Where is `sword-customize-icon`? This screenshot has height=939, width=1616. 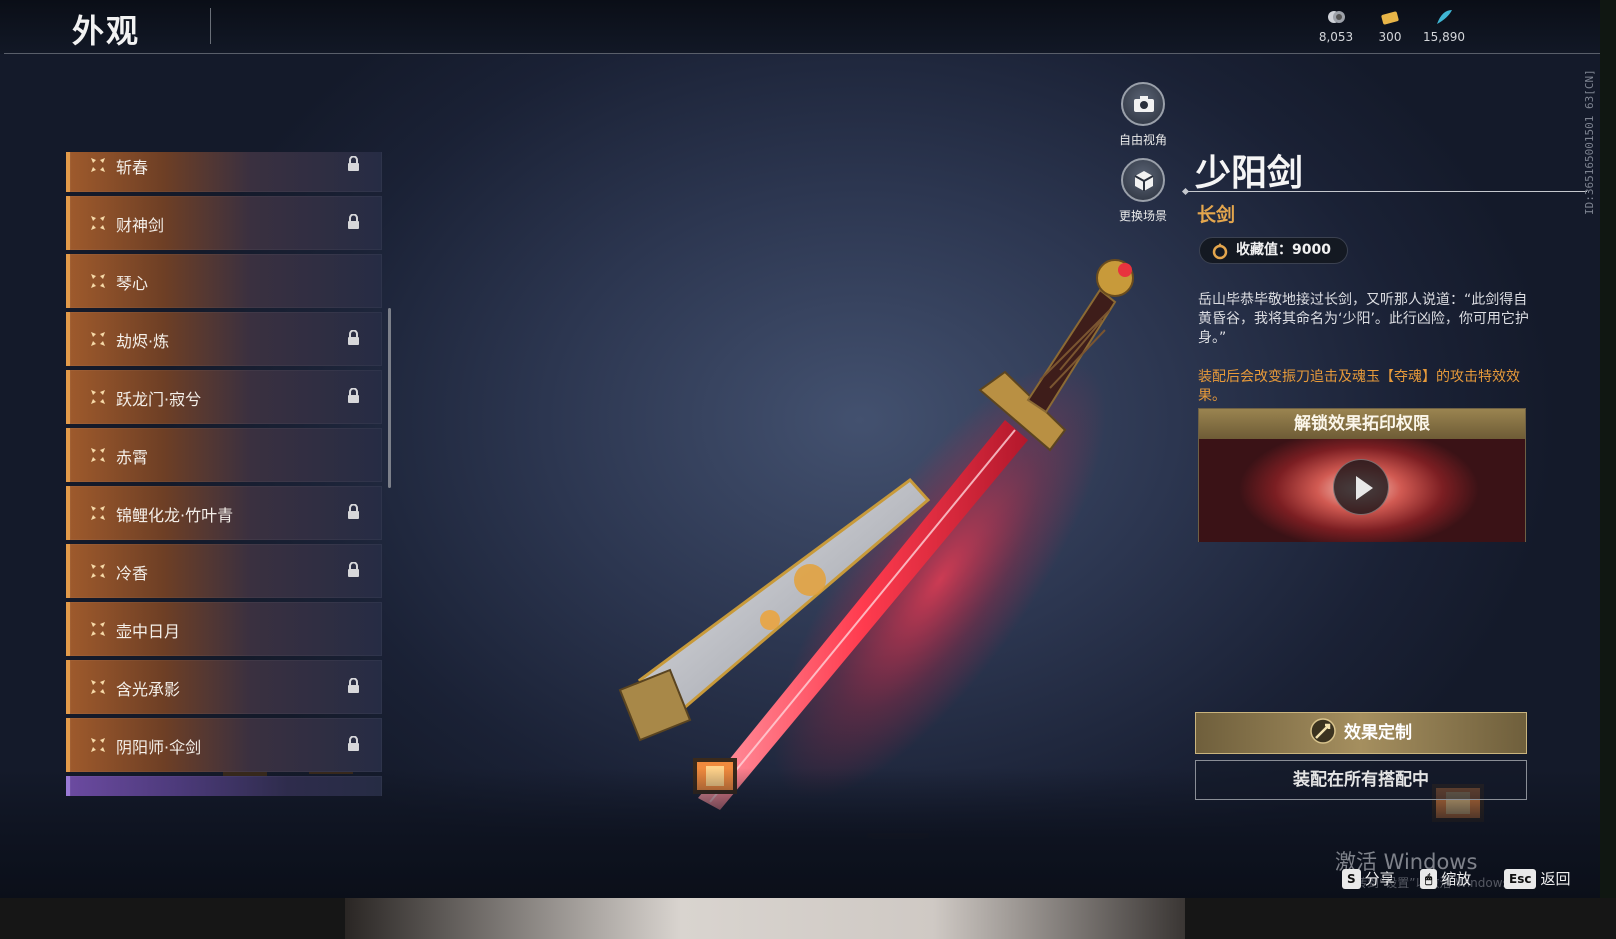
sword-customize-icon is located at coordinates (1323, 731).